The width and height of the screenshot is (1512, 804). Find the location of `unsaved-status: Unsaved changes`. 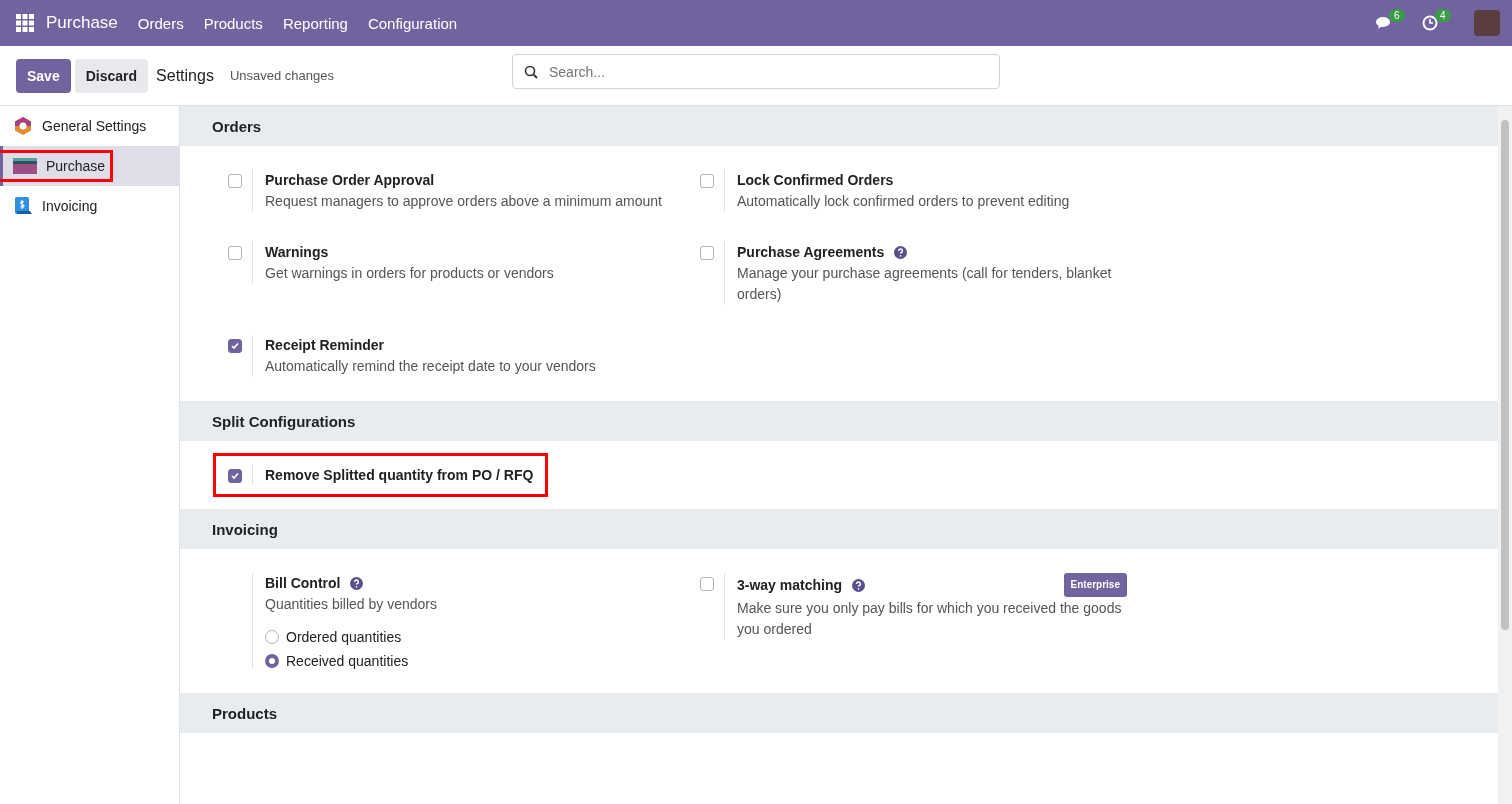

unsaved-status: Unsaved changes is located at coordinates (281, 75).